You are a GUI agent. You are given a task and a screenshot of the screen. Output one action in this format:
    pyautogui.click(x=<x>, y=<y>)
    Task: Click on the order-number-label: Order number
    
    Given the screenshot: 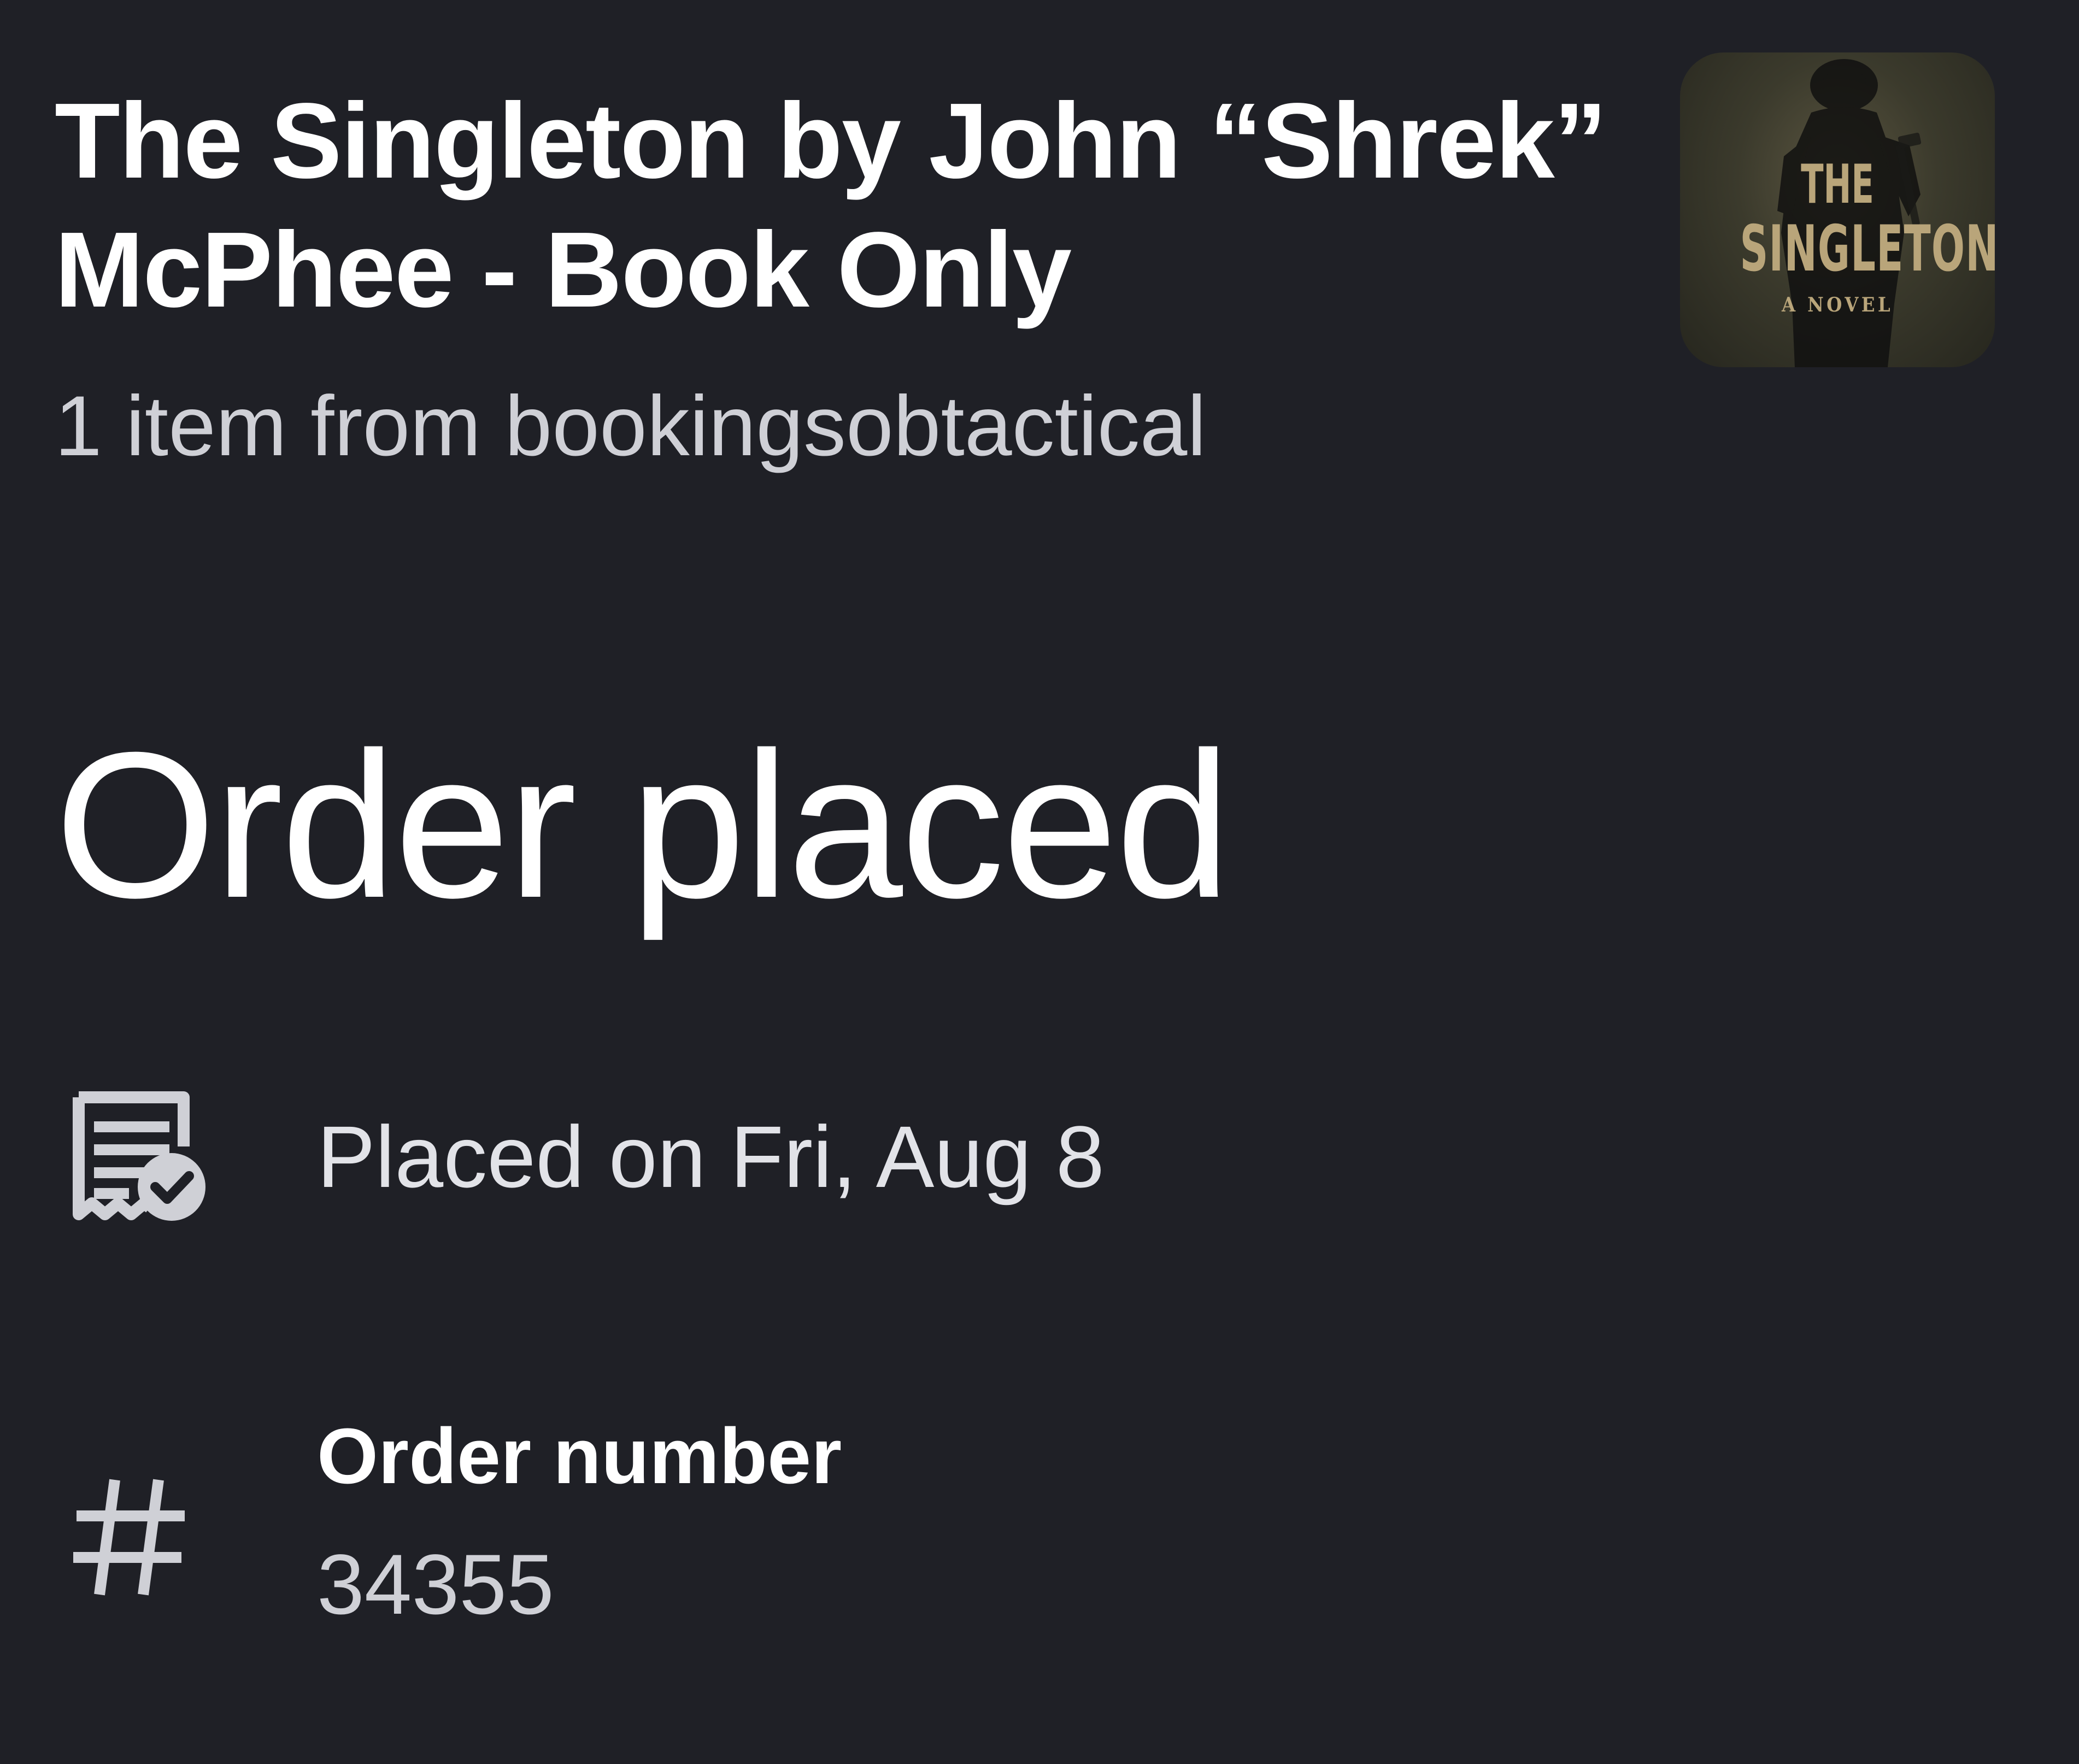 What is the action you would take?
    pyautogui.click(x=580, y=1456)
    